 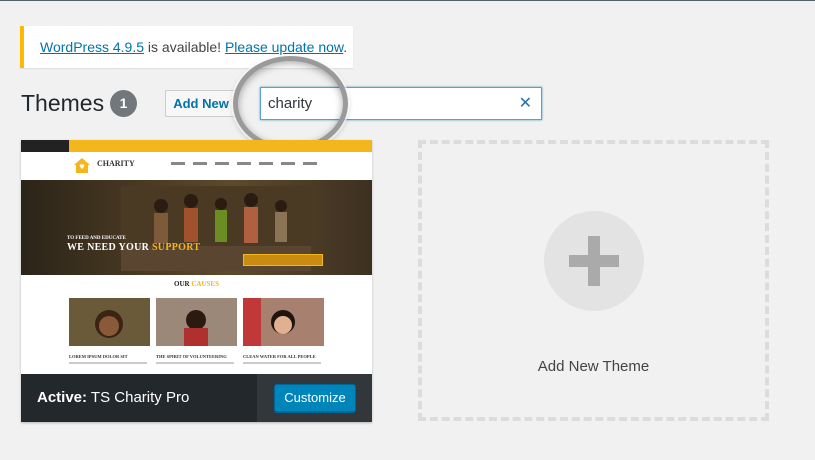 I want to click on add-new-theme-label: Add New Theme, so click(x=593, y=366).